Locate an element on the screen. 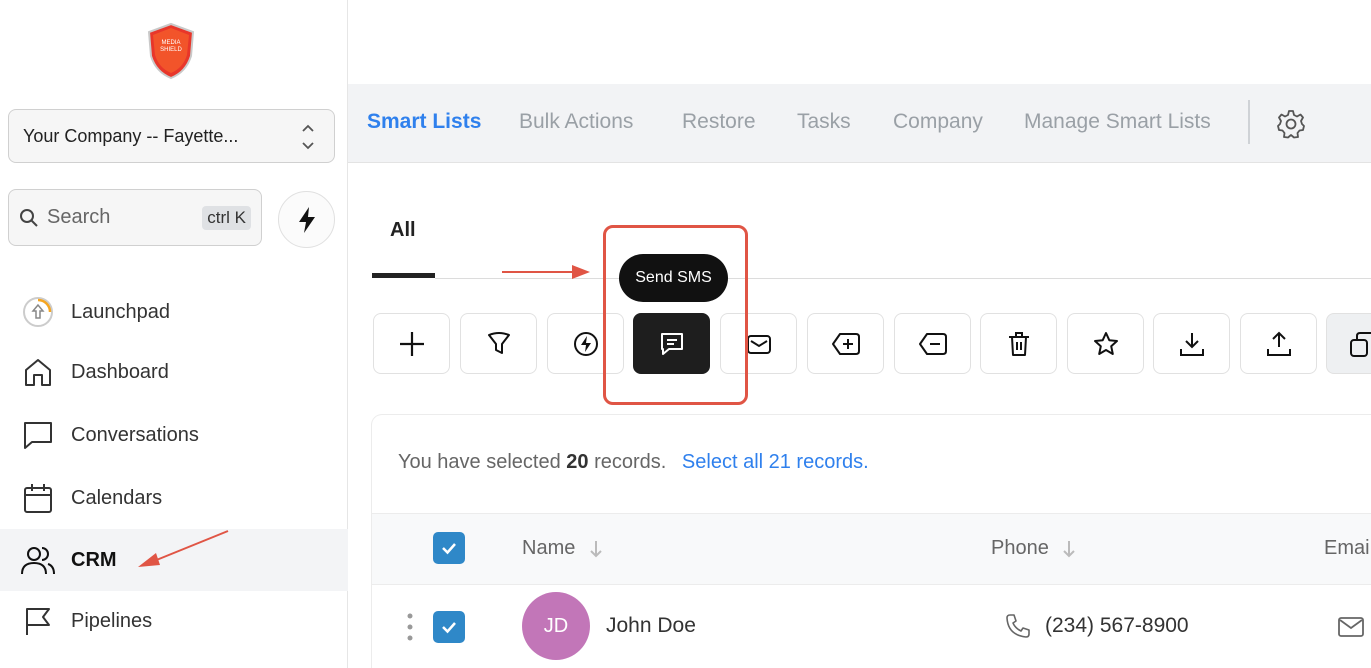 This screenshot has width=1371, height=668. workflow-icon is located at coordinates (586, 344).